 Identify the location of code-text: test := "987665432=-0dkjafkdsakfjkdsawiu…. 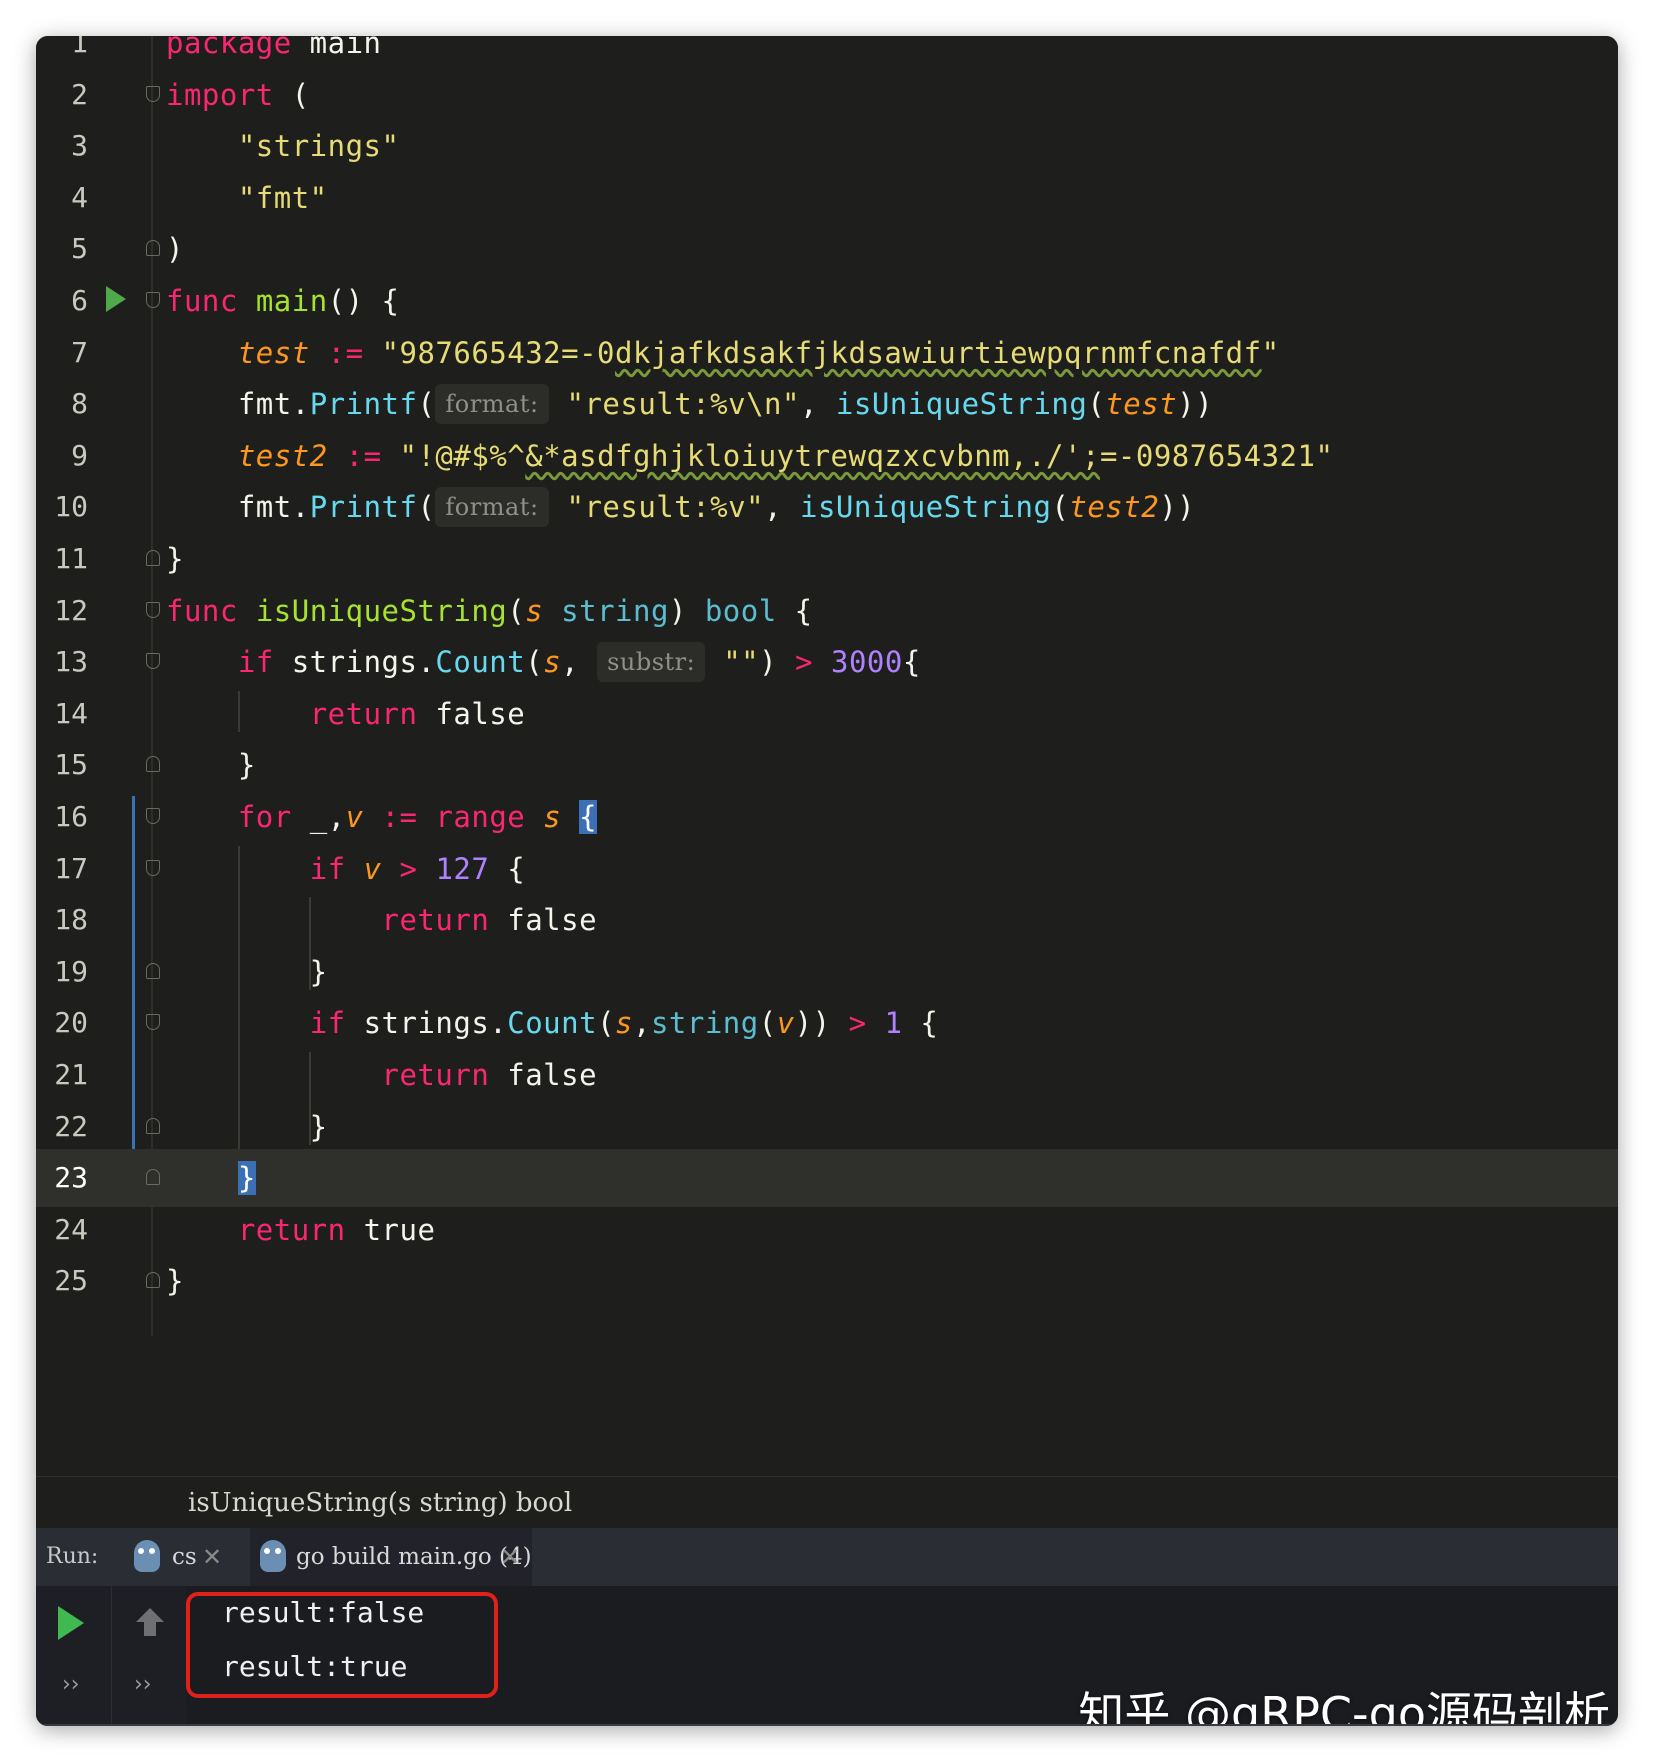
(723, 353).